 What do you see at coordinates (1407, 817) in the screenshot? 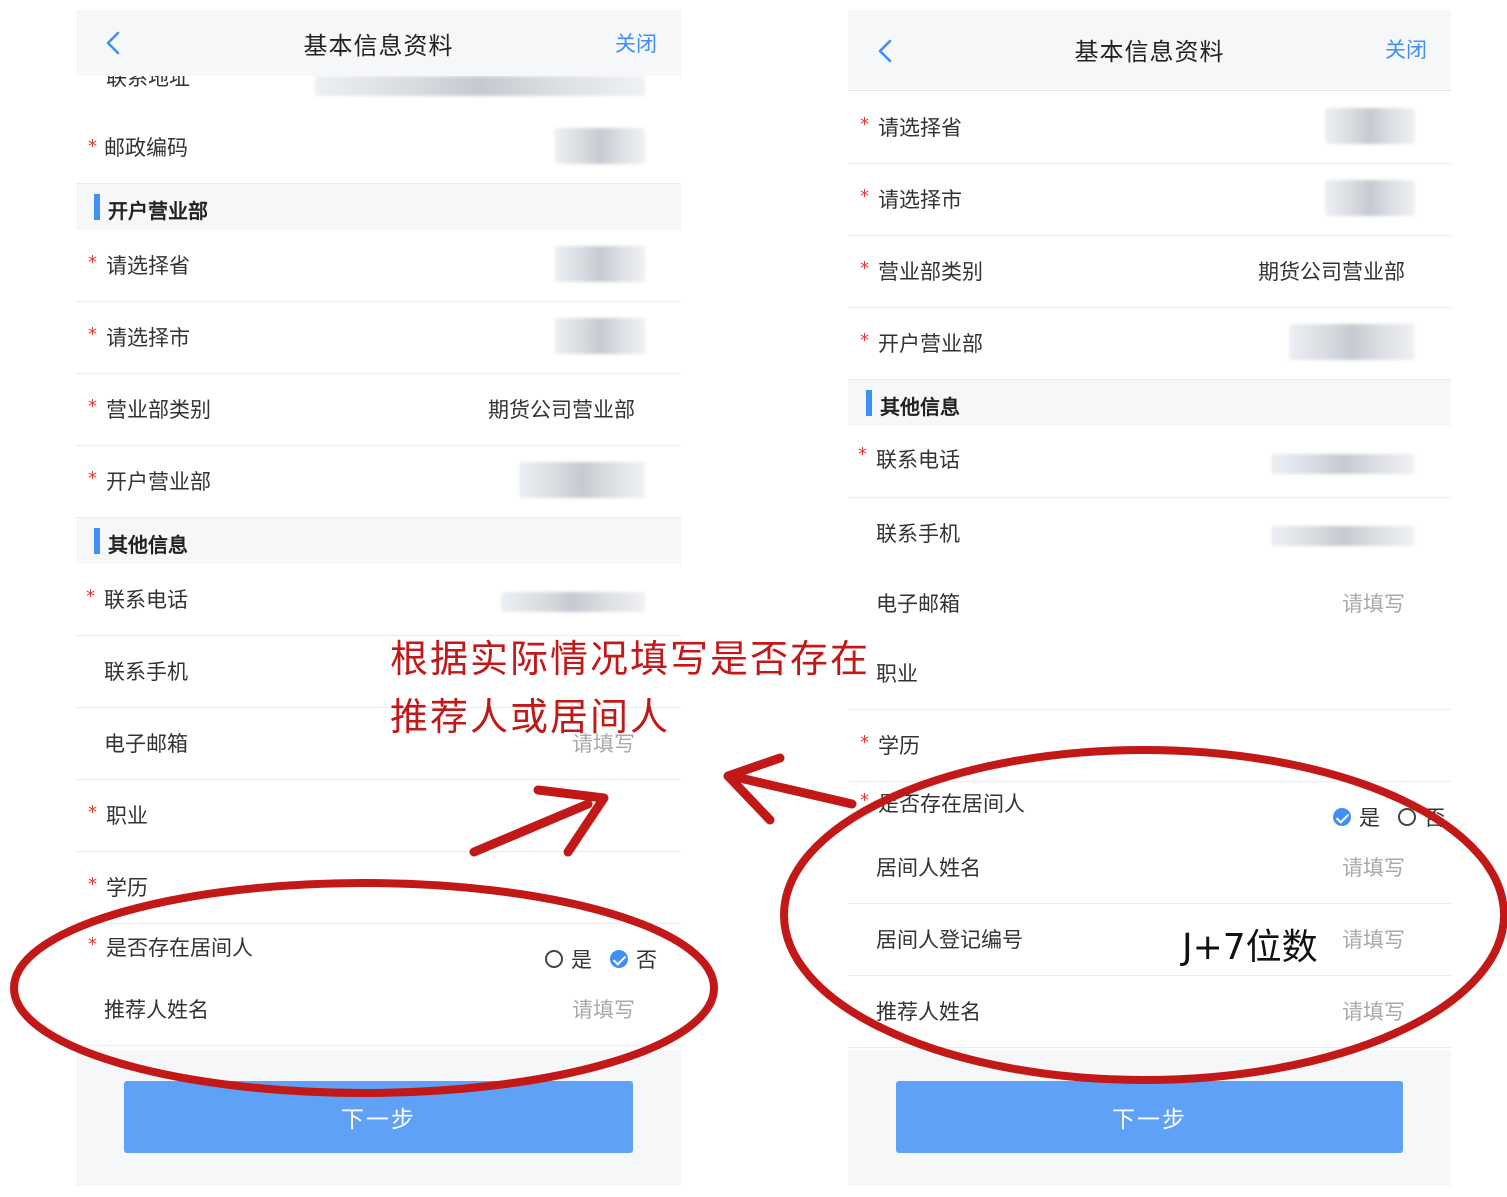
I see `radio-no-unchecked` at bounding box center [1407, 817].